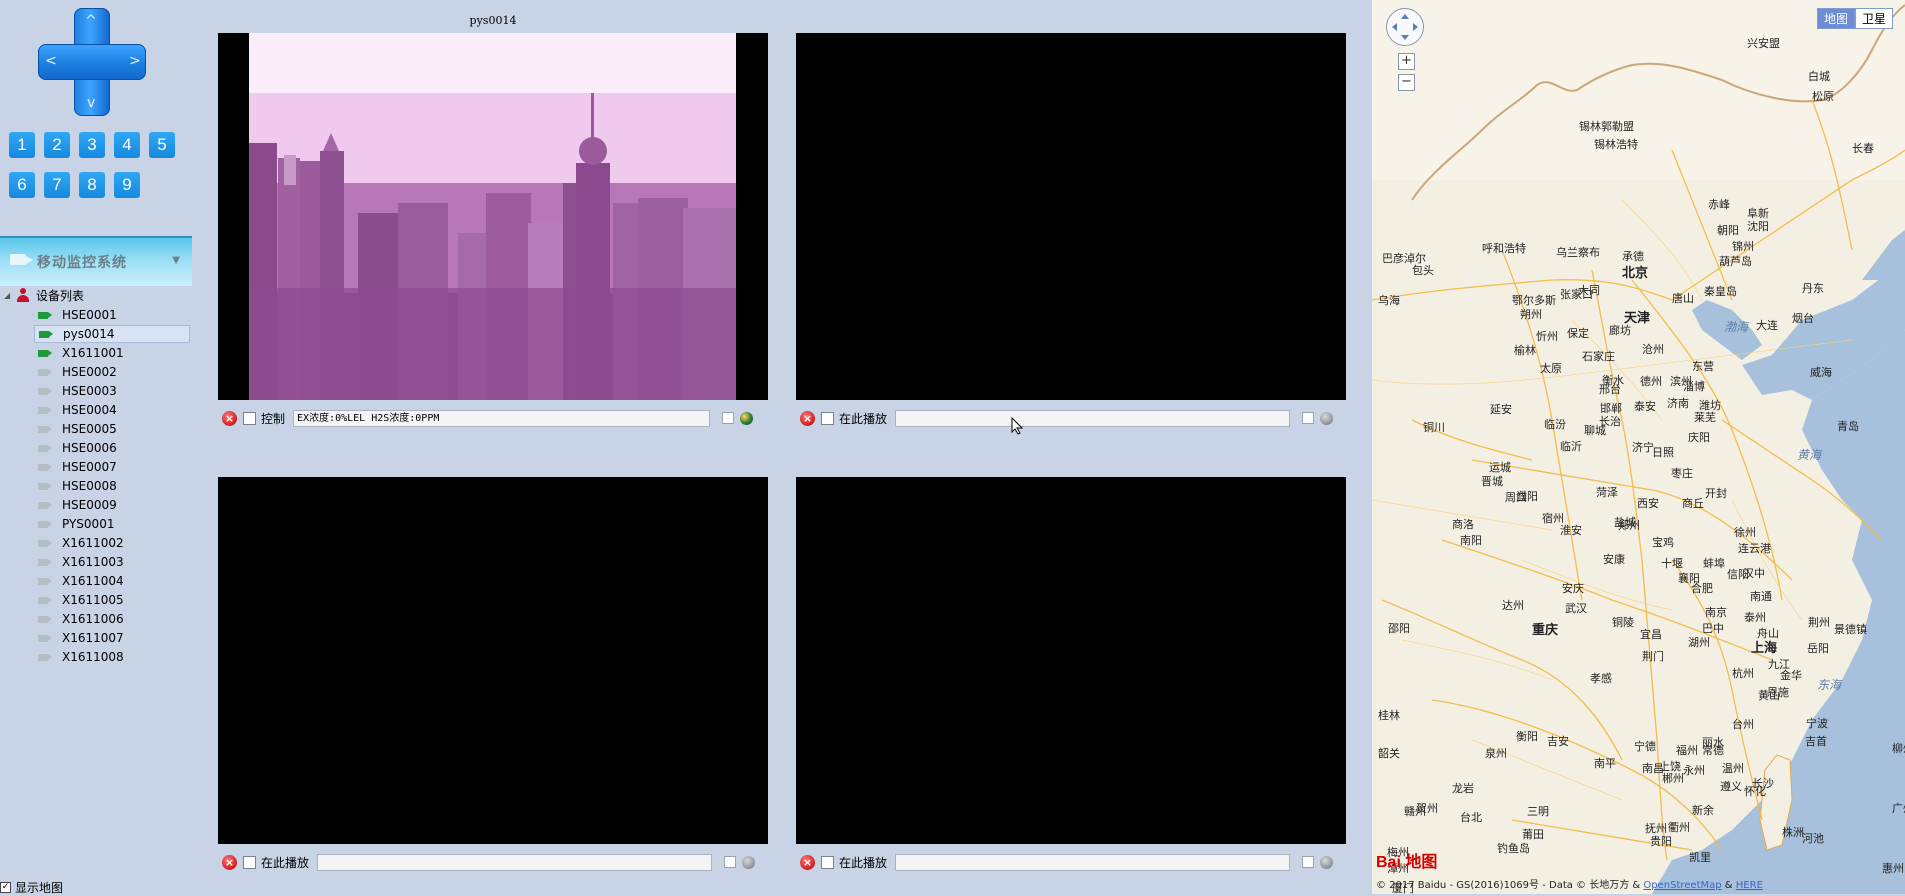 The image size is (1905, 896). What do you see at coordinates (127, 145) in the screenshot?
I see `channel-button-4: 4` at bounding box center [127, 145].